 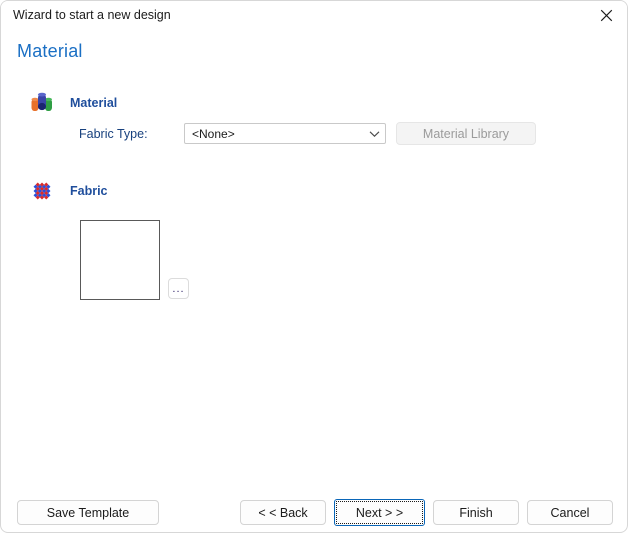 What do you see at coordinates (94, 102) in the screenshot?
I see `section-label-material: Material` at bounding box center [94, 102].